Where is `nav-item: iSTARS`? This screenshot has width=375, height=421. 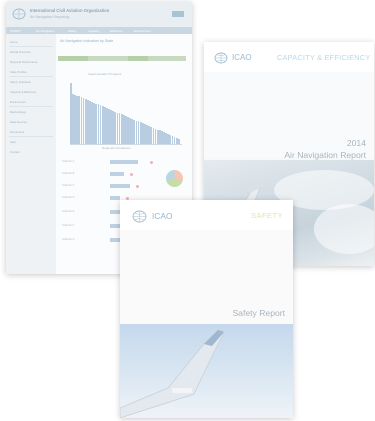
nav-item: iSTARS is located at coordinates (15, 31).